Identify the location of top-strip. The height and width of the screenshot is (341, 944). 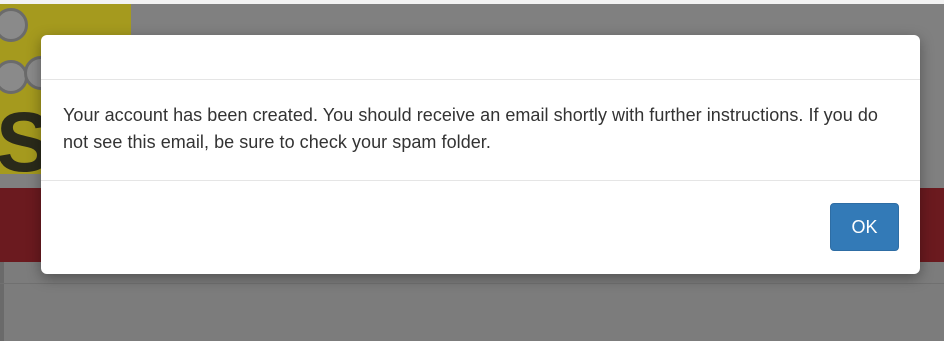
(472, 2).